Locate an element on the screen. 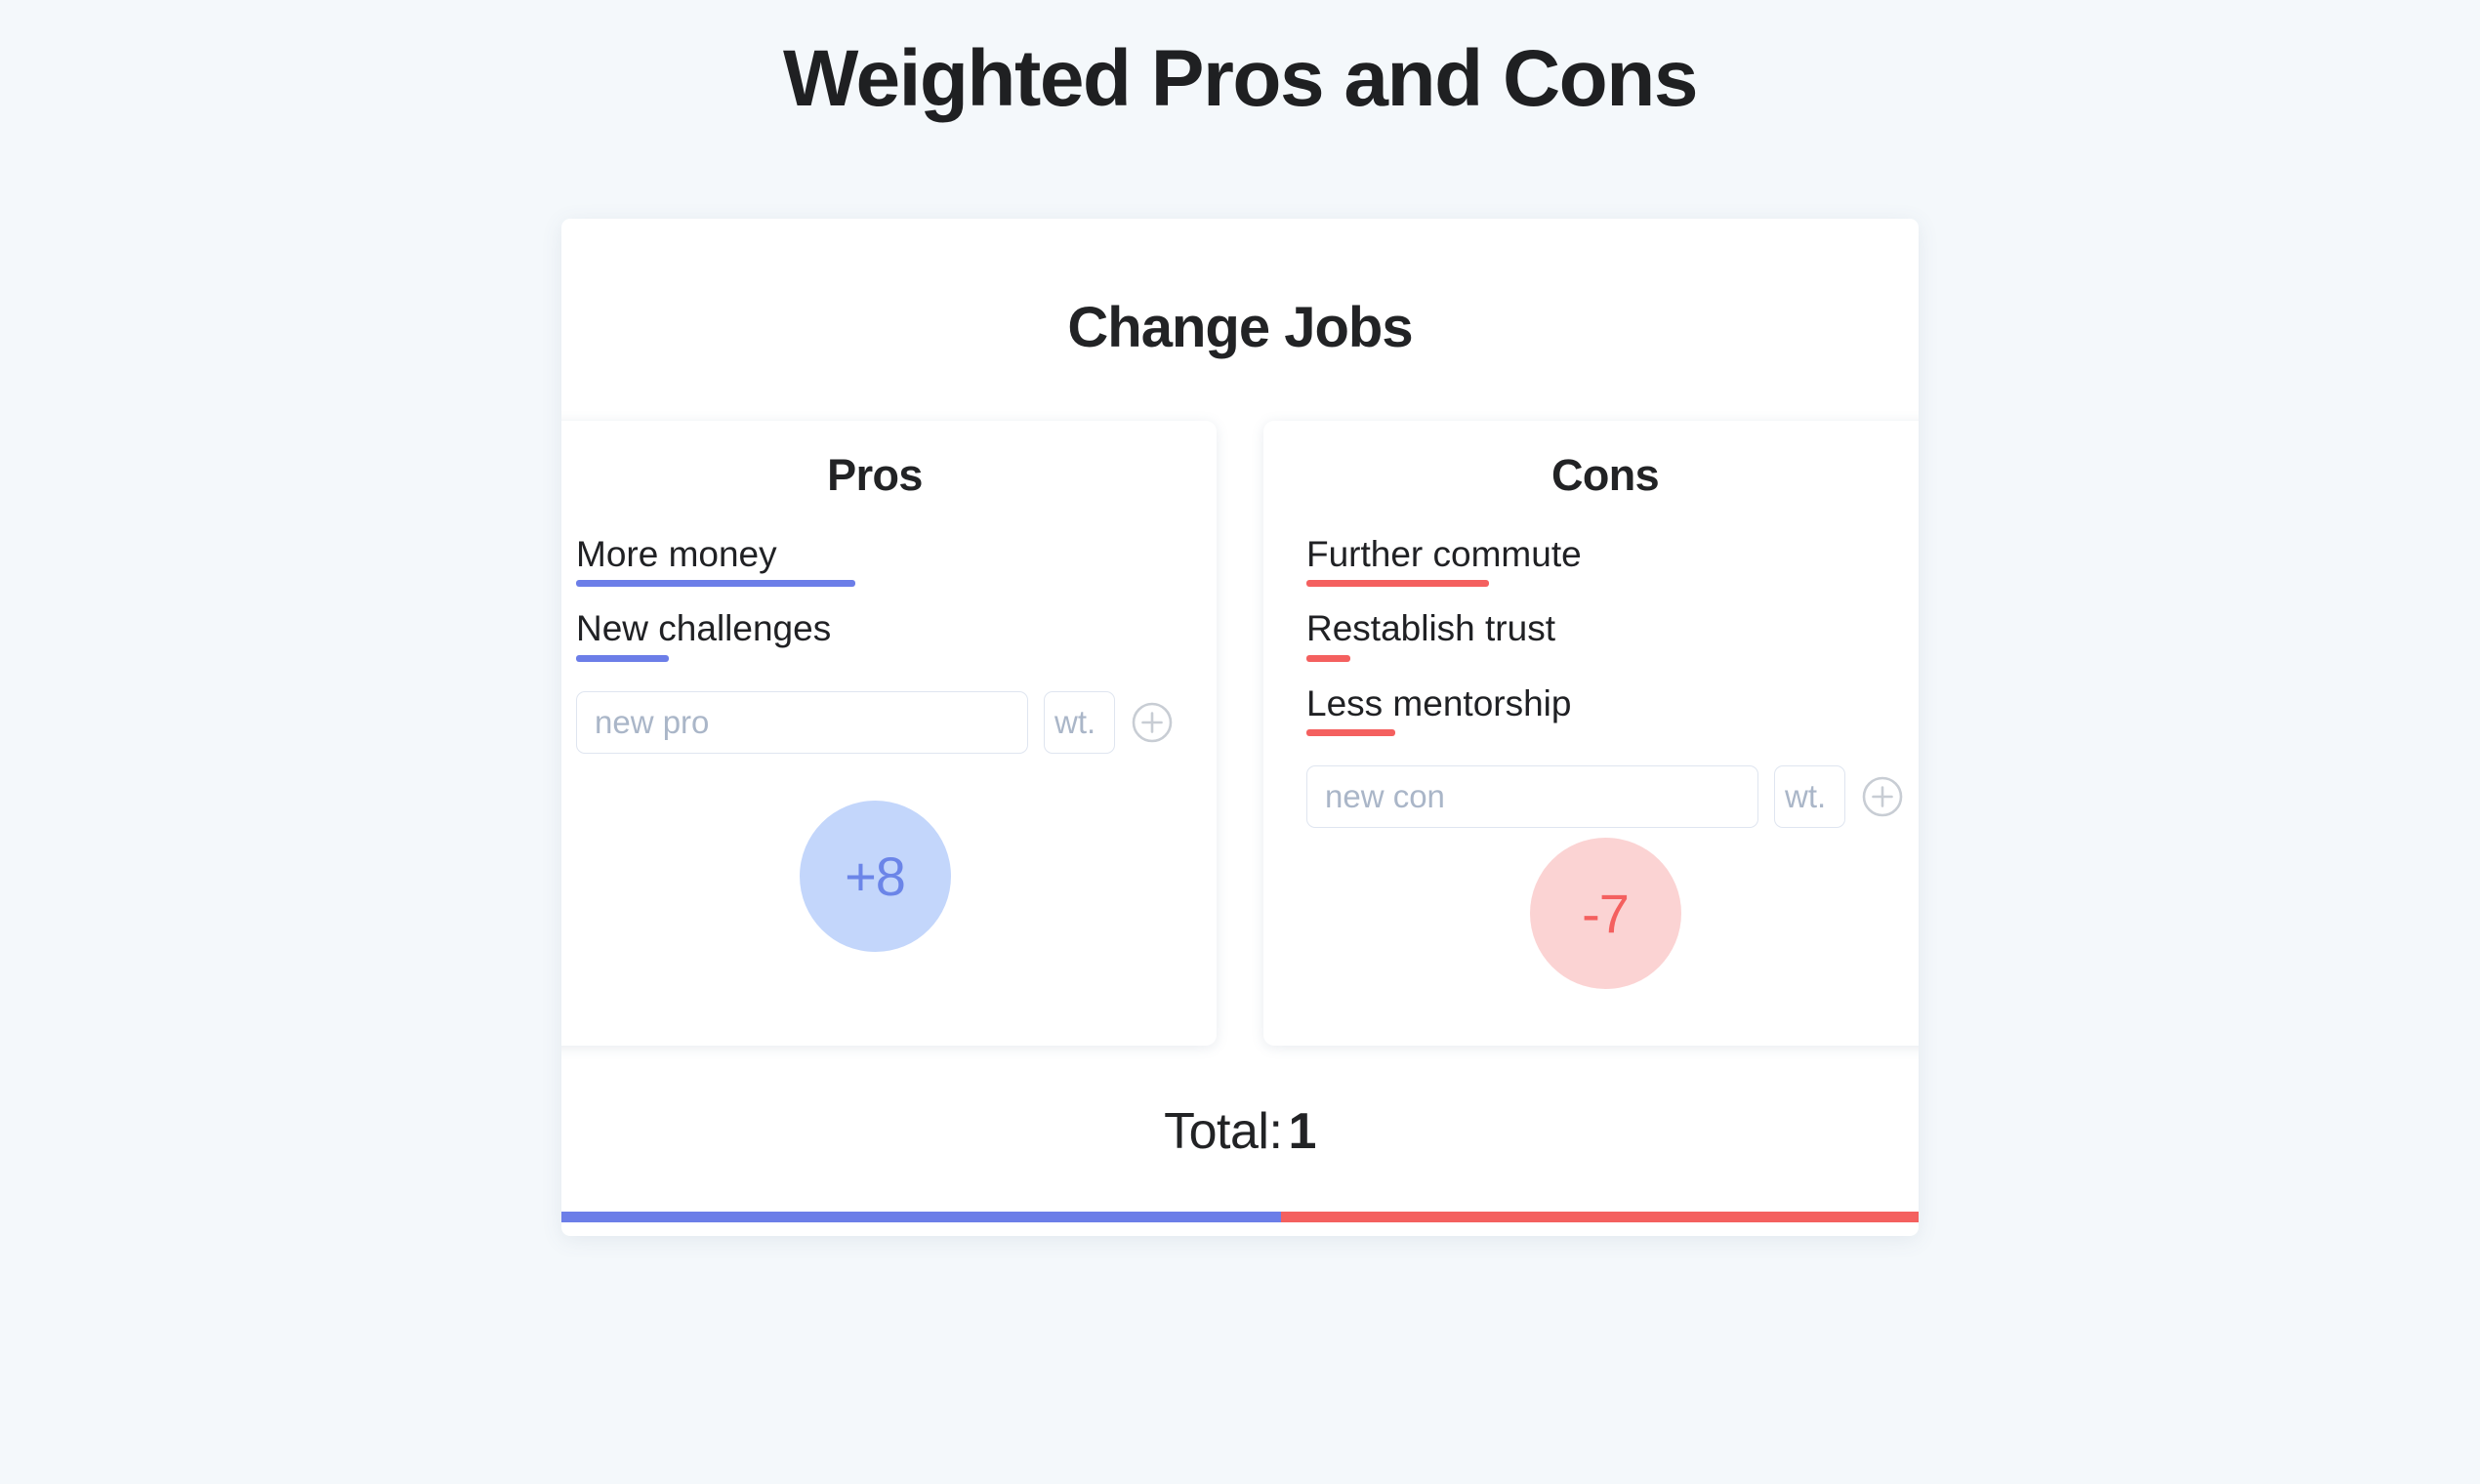 Image resolution: width=2480 pixels, height=1484 pixels. pro-weight-input is located at coordinates (1079, 722).